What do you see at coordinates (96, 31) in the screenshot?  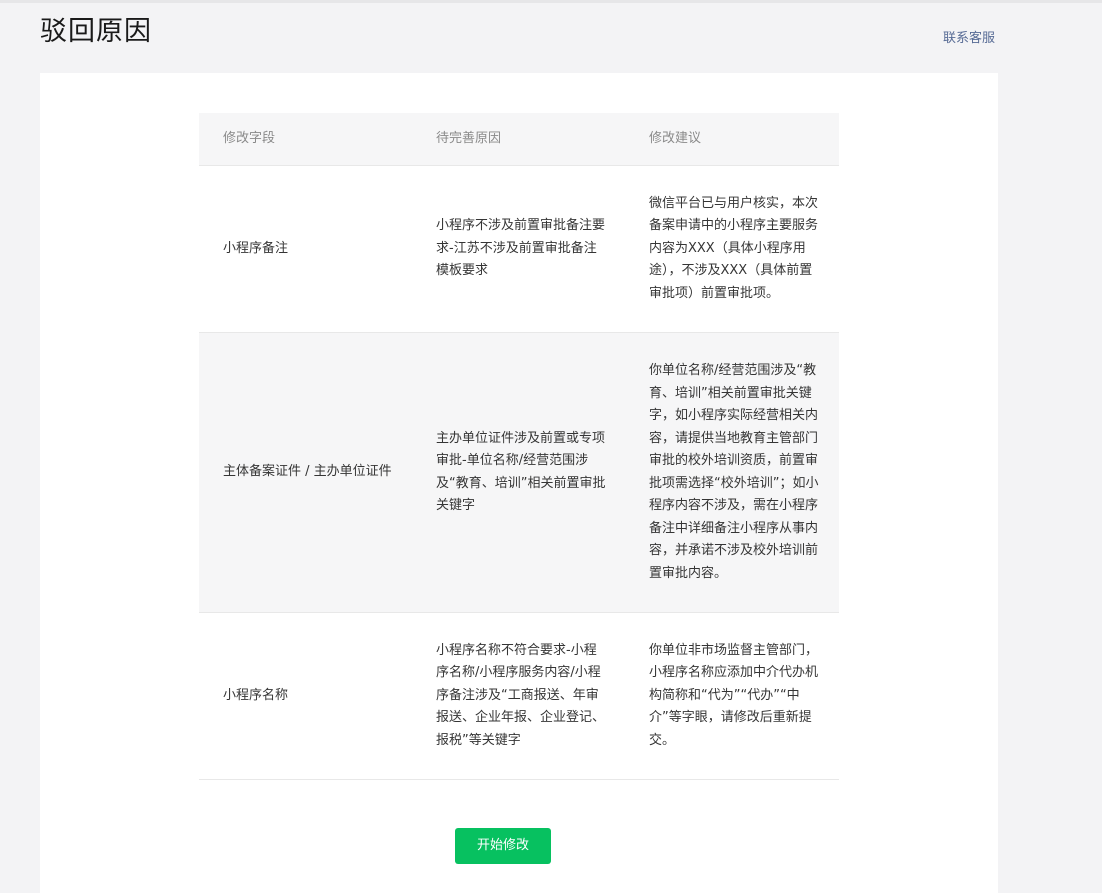 I see `page-title: 驳回原因` at bounding box center [96, 31].